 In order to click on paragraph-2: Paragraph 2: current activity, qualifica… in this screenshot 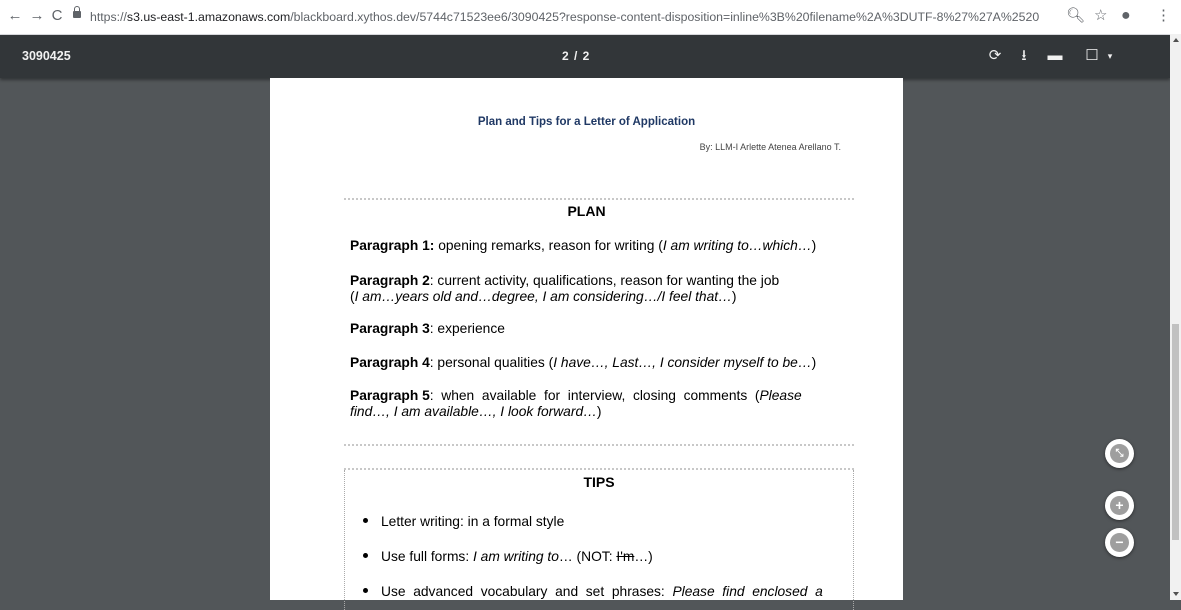, I will do `click(597, 289)`.